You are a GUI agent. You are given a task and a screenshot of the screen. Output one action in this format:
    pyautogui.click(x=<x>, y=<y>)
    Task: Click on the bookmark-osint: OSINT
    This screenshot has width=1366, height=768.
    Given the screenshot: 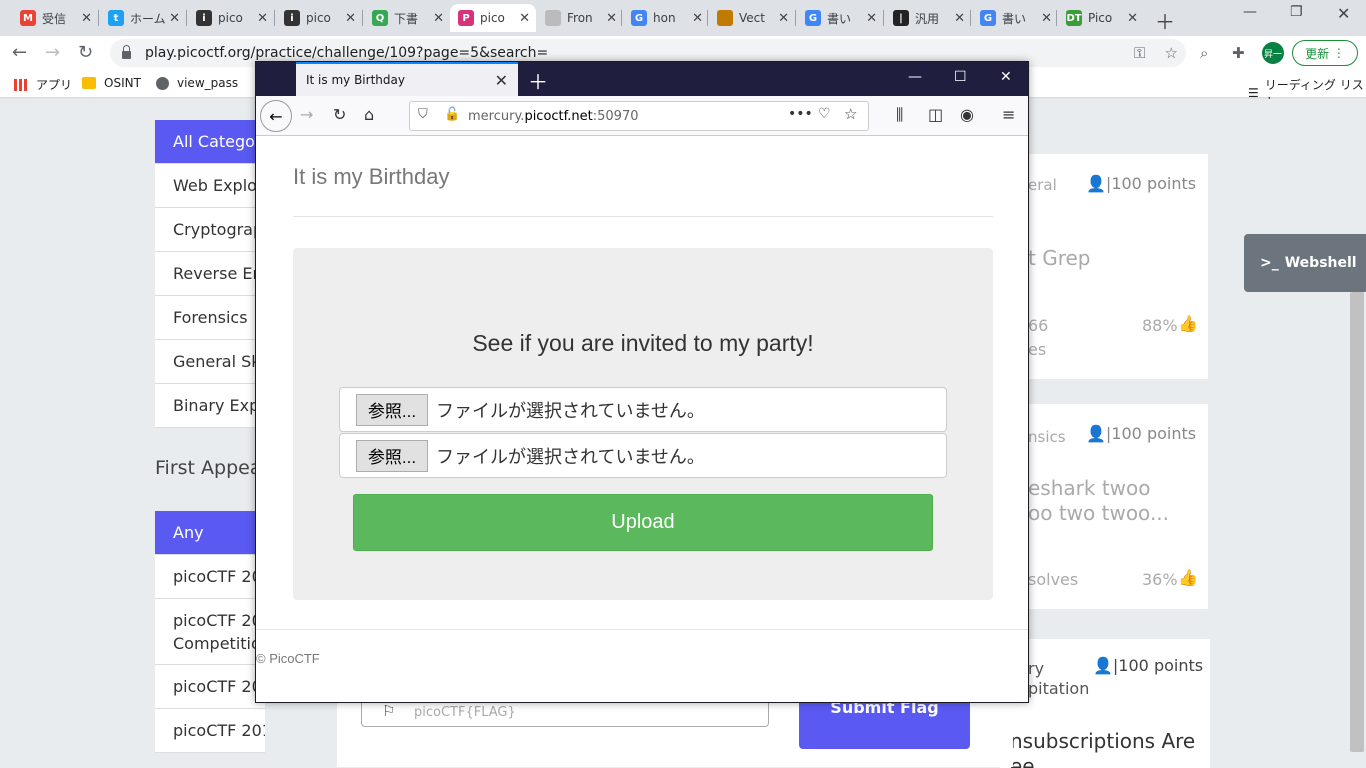 What is the action you would take?
    pyautogui.click(x=111, y=83)
    